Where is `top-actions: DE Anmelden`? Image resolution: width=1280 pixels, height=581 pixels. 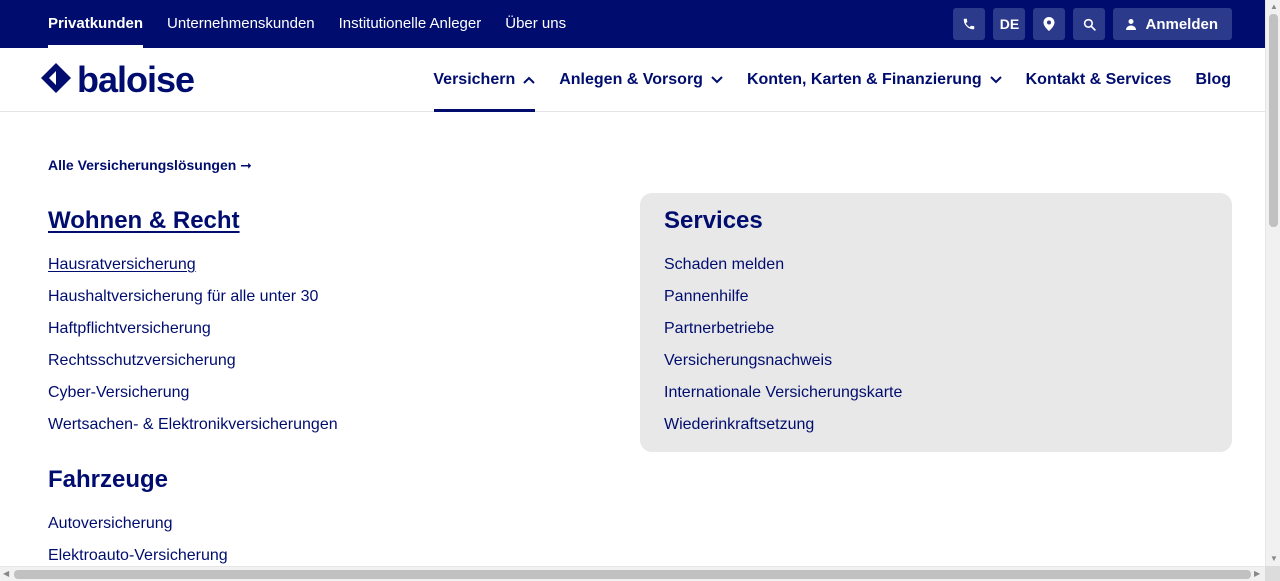 top-actions: DE Anmelden is located at coordinates (1092, 24).